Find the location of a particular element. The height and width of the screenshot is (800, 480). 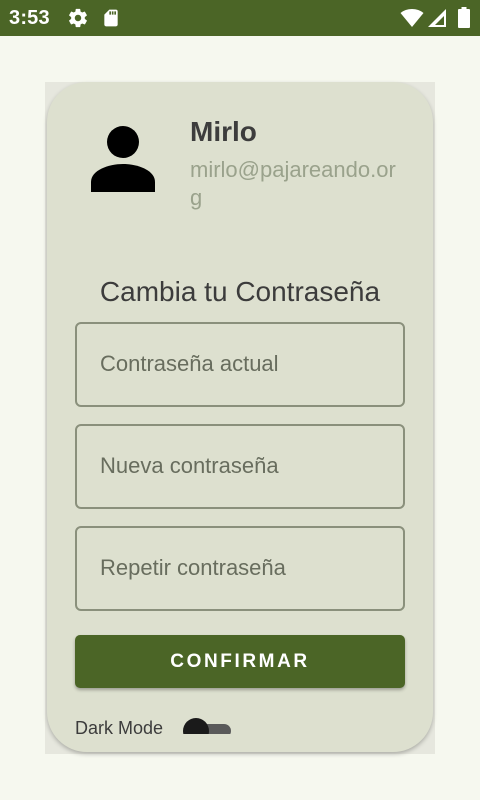

current-password-field: Contraseña actual is located at coordinates (240, 364).